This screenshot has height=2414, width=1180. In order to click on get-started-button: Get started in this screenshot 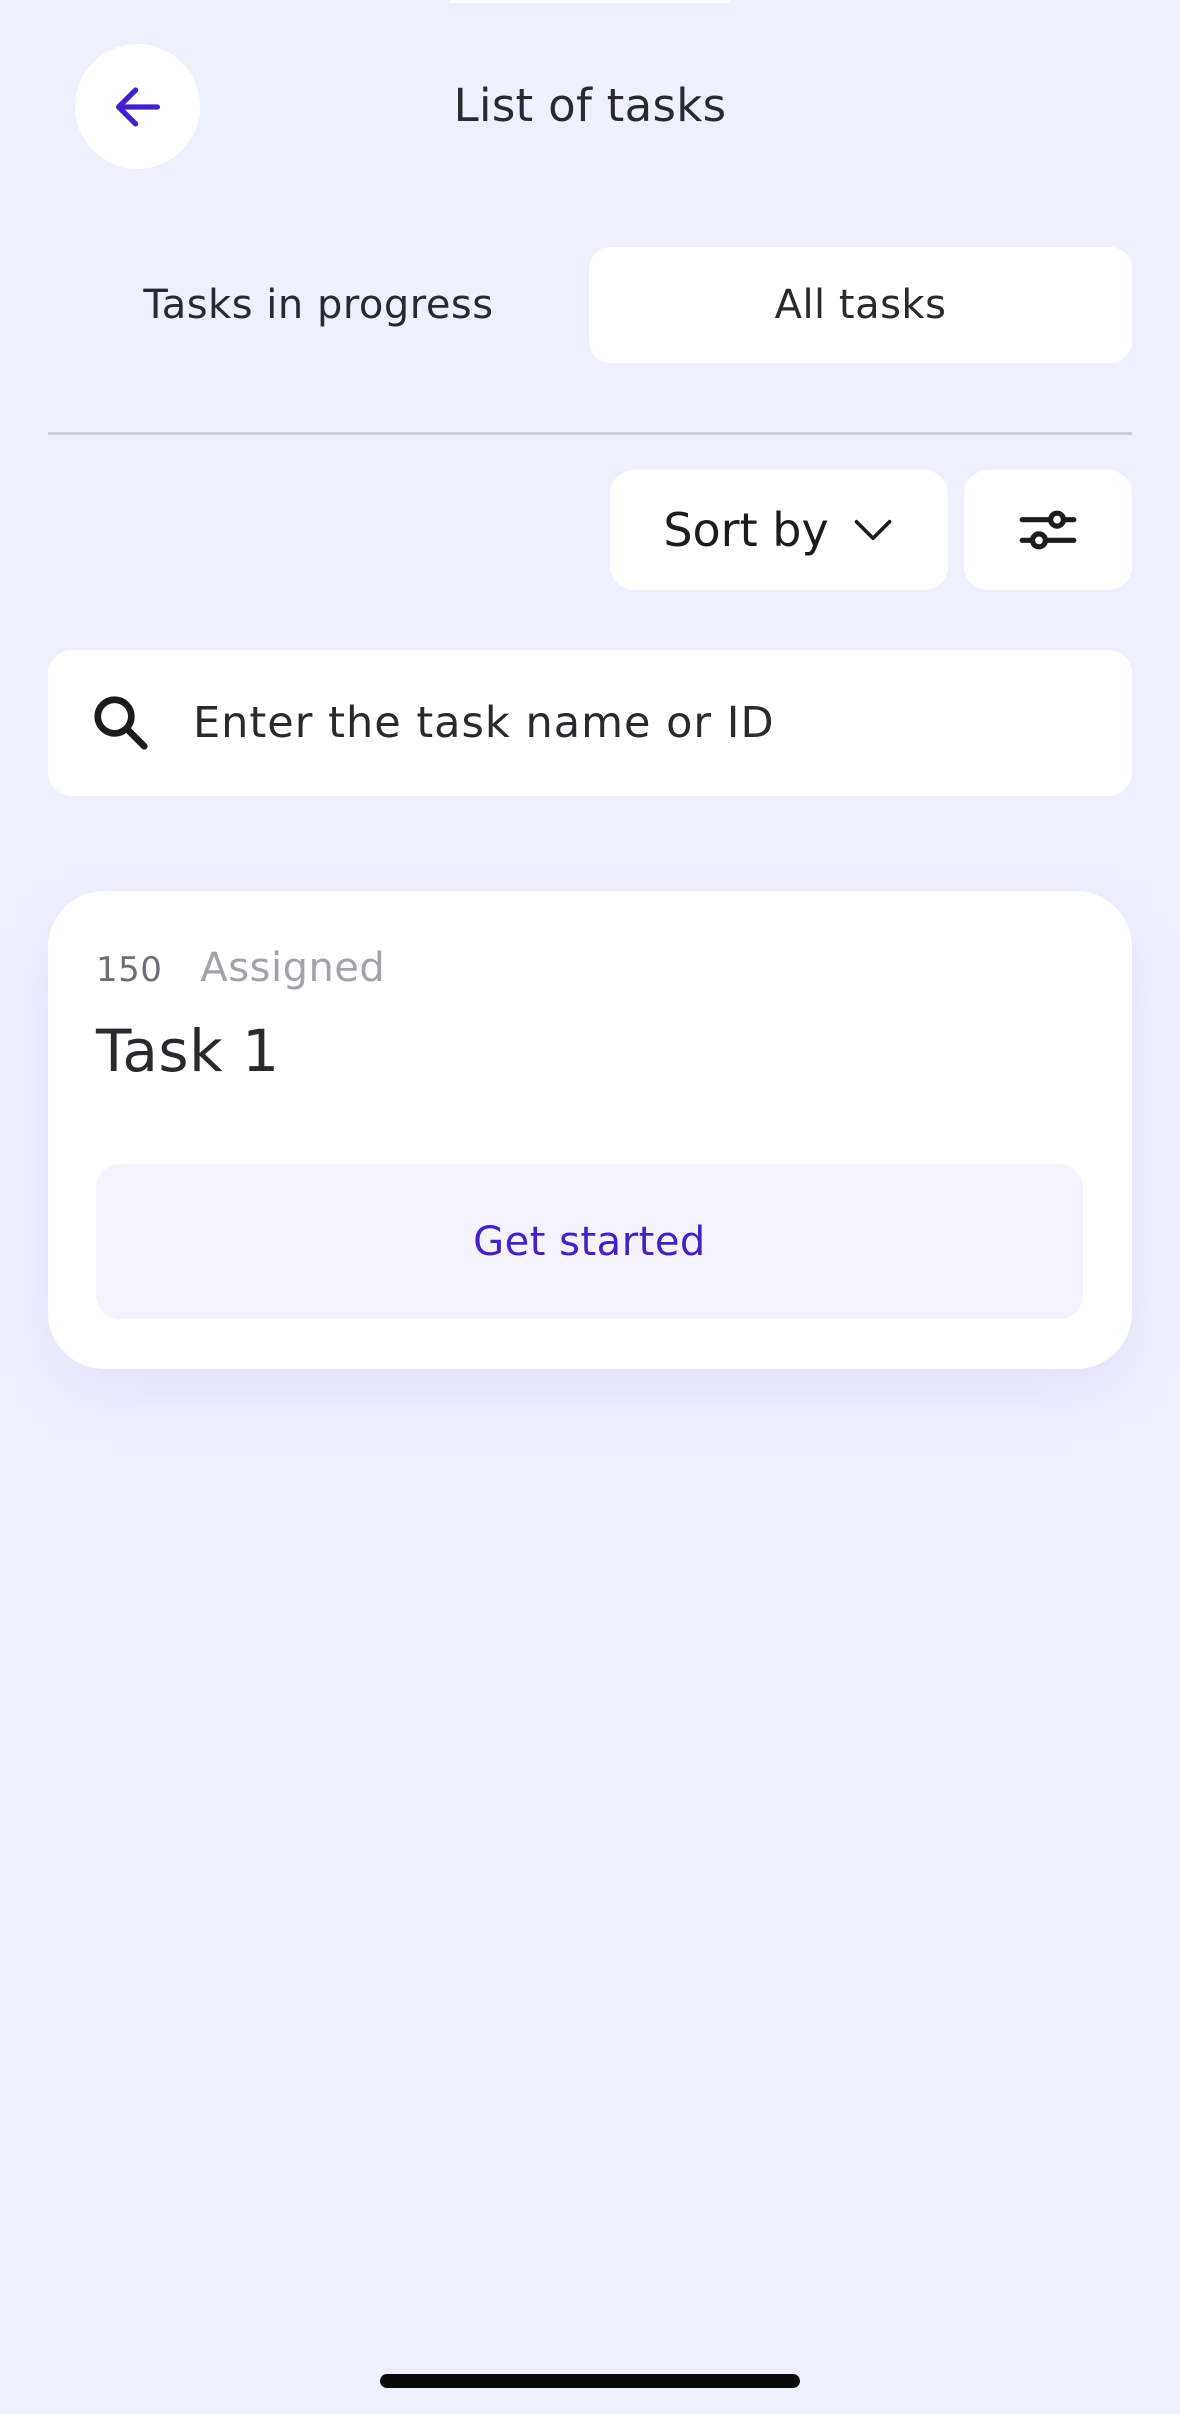, I will do `click(589, 1241)`.